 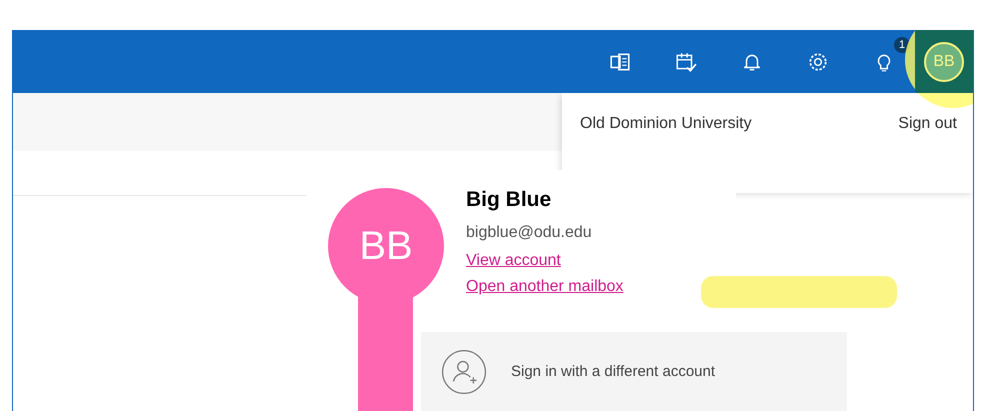 What do you see at coordinates (464, 371) in the screenshot?
I see `add-person-icon` at bounding box center [464, 371].